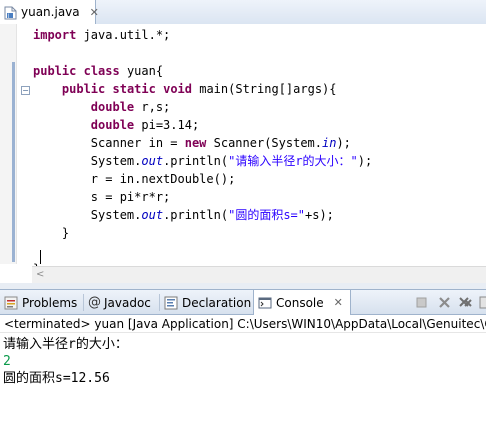  I want to click on code-keyword: import, so click(55, 35).